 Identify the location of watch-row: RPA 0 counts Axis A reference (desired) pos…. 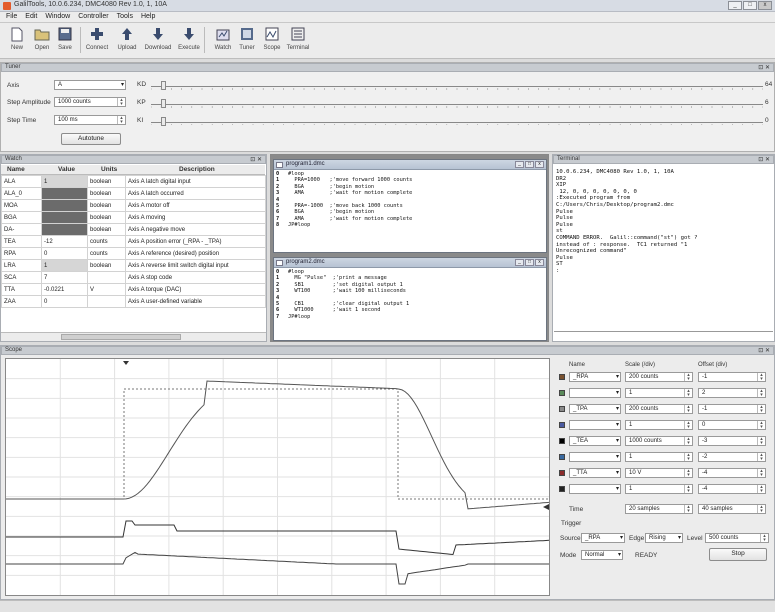
(133, 253).